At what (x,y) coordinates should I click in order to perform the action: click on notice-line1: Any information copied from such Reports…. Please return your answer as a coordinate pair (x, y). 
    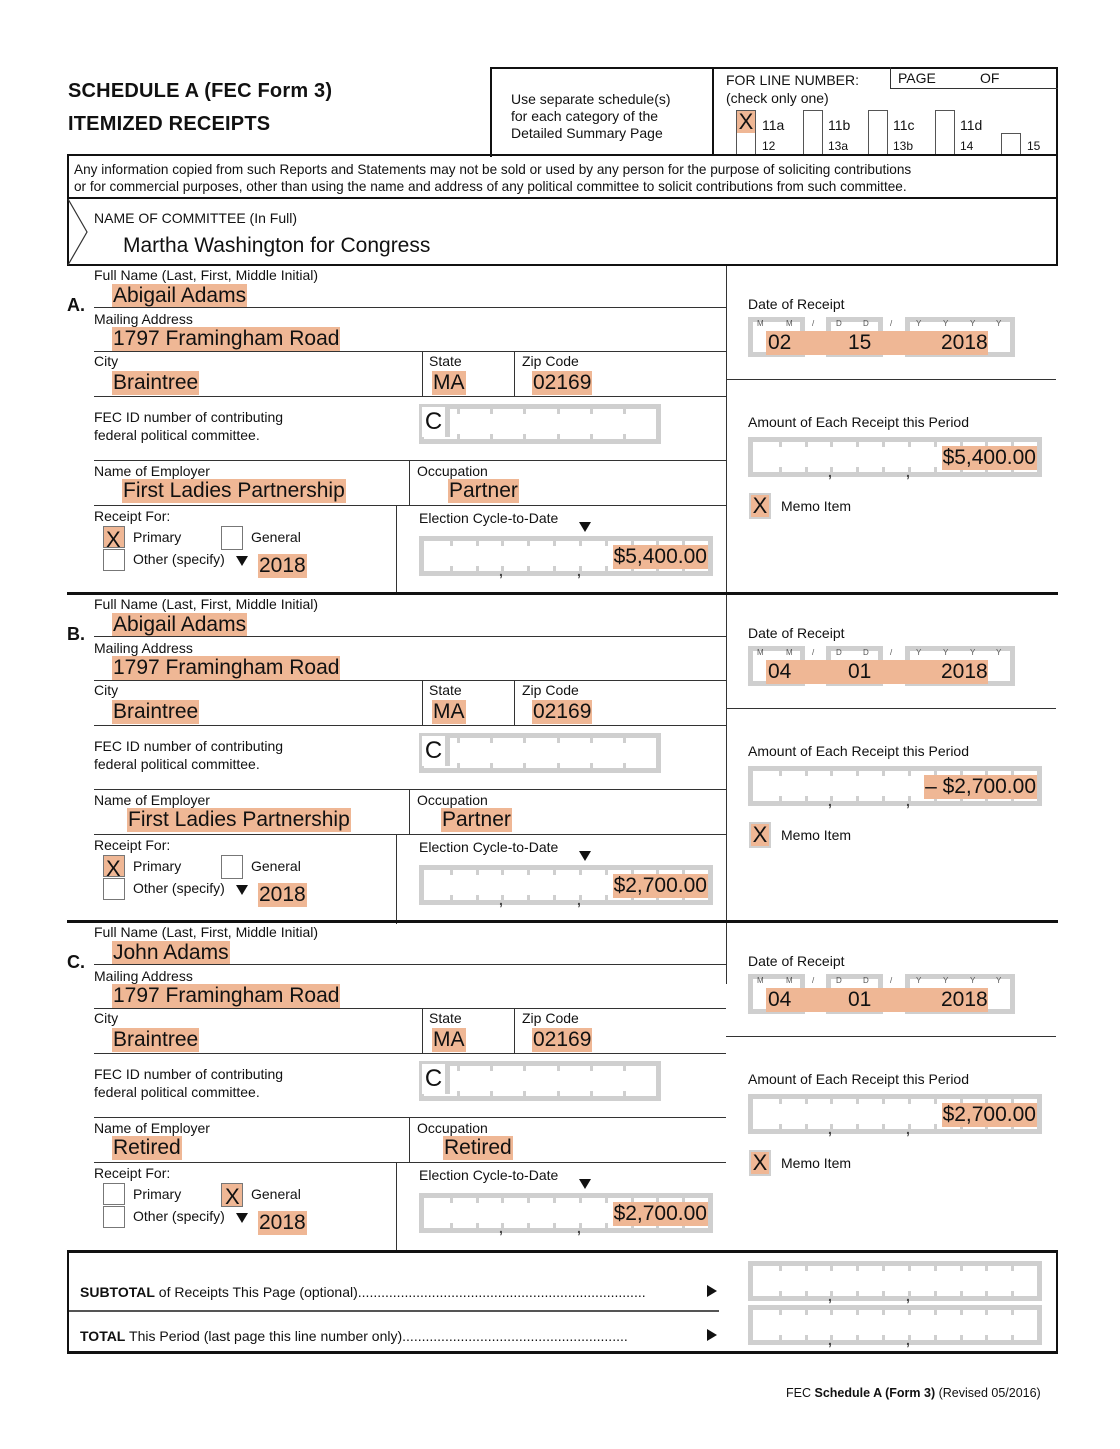
    Looking at the image, I should click on (493, 169).